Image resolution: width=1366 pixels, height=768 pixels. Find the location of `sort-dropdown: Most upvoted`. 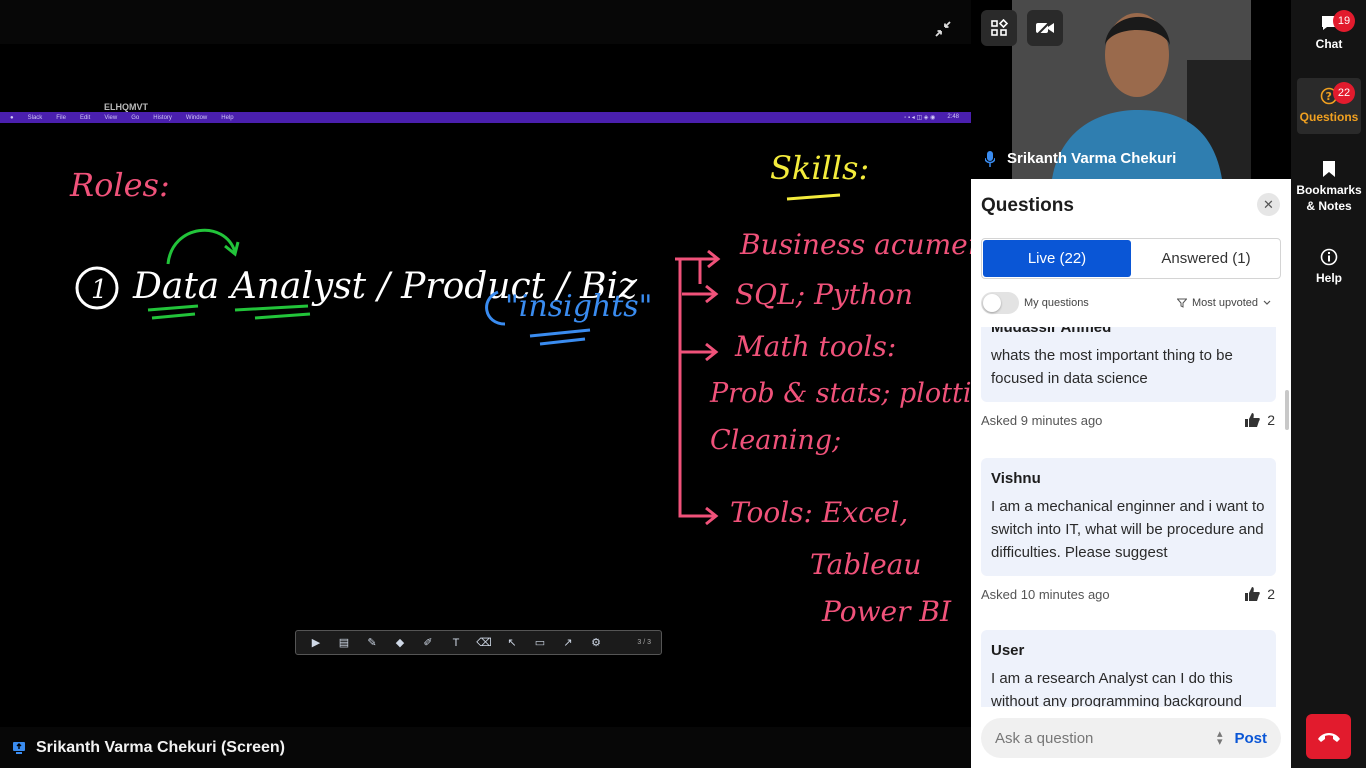

sort-dropdown: Most upvoted is located at coordinates (1223, 303).